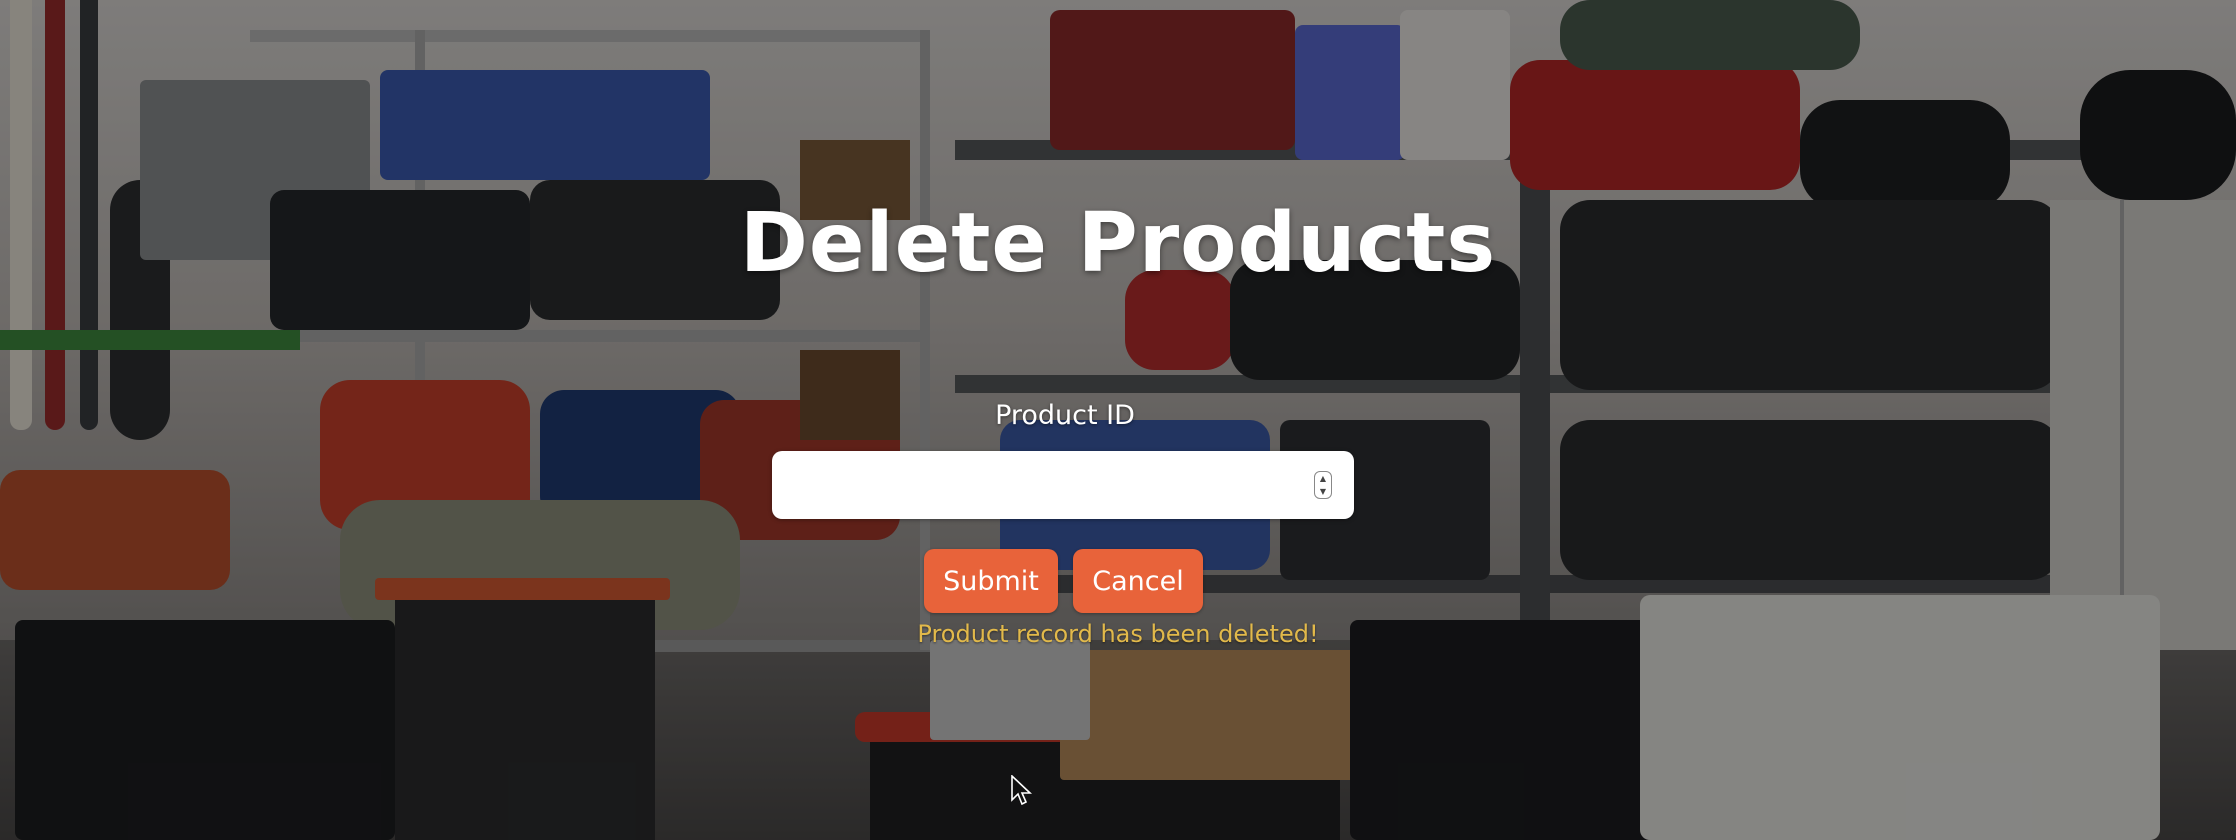 This screenshot has width=2236, height=840. Describe the element at coordinates (1323, 491) in the screenshot. I see `stepper-down-icon: ▼` at that location.